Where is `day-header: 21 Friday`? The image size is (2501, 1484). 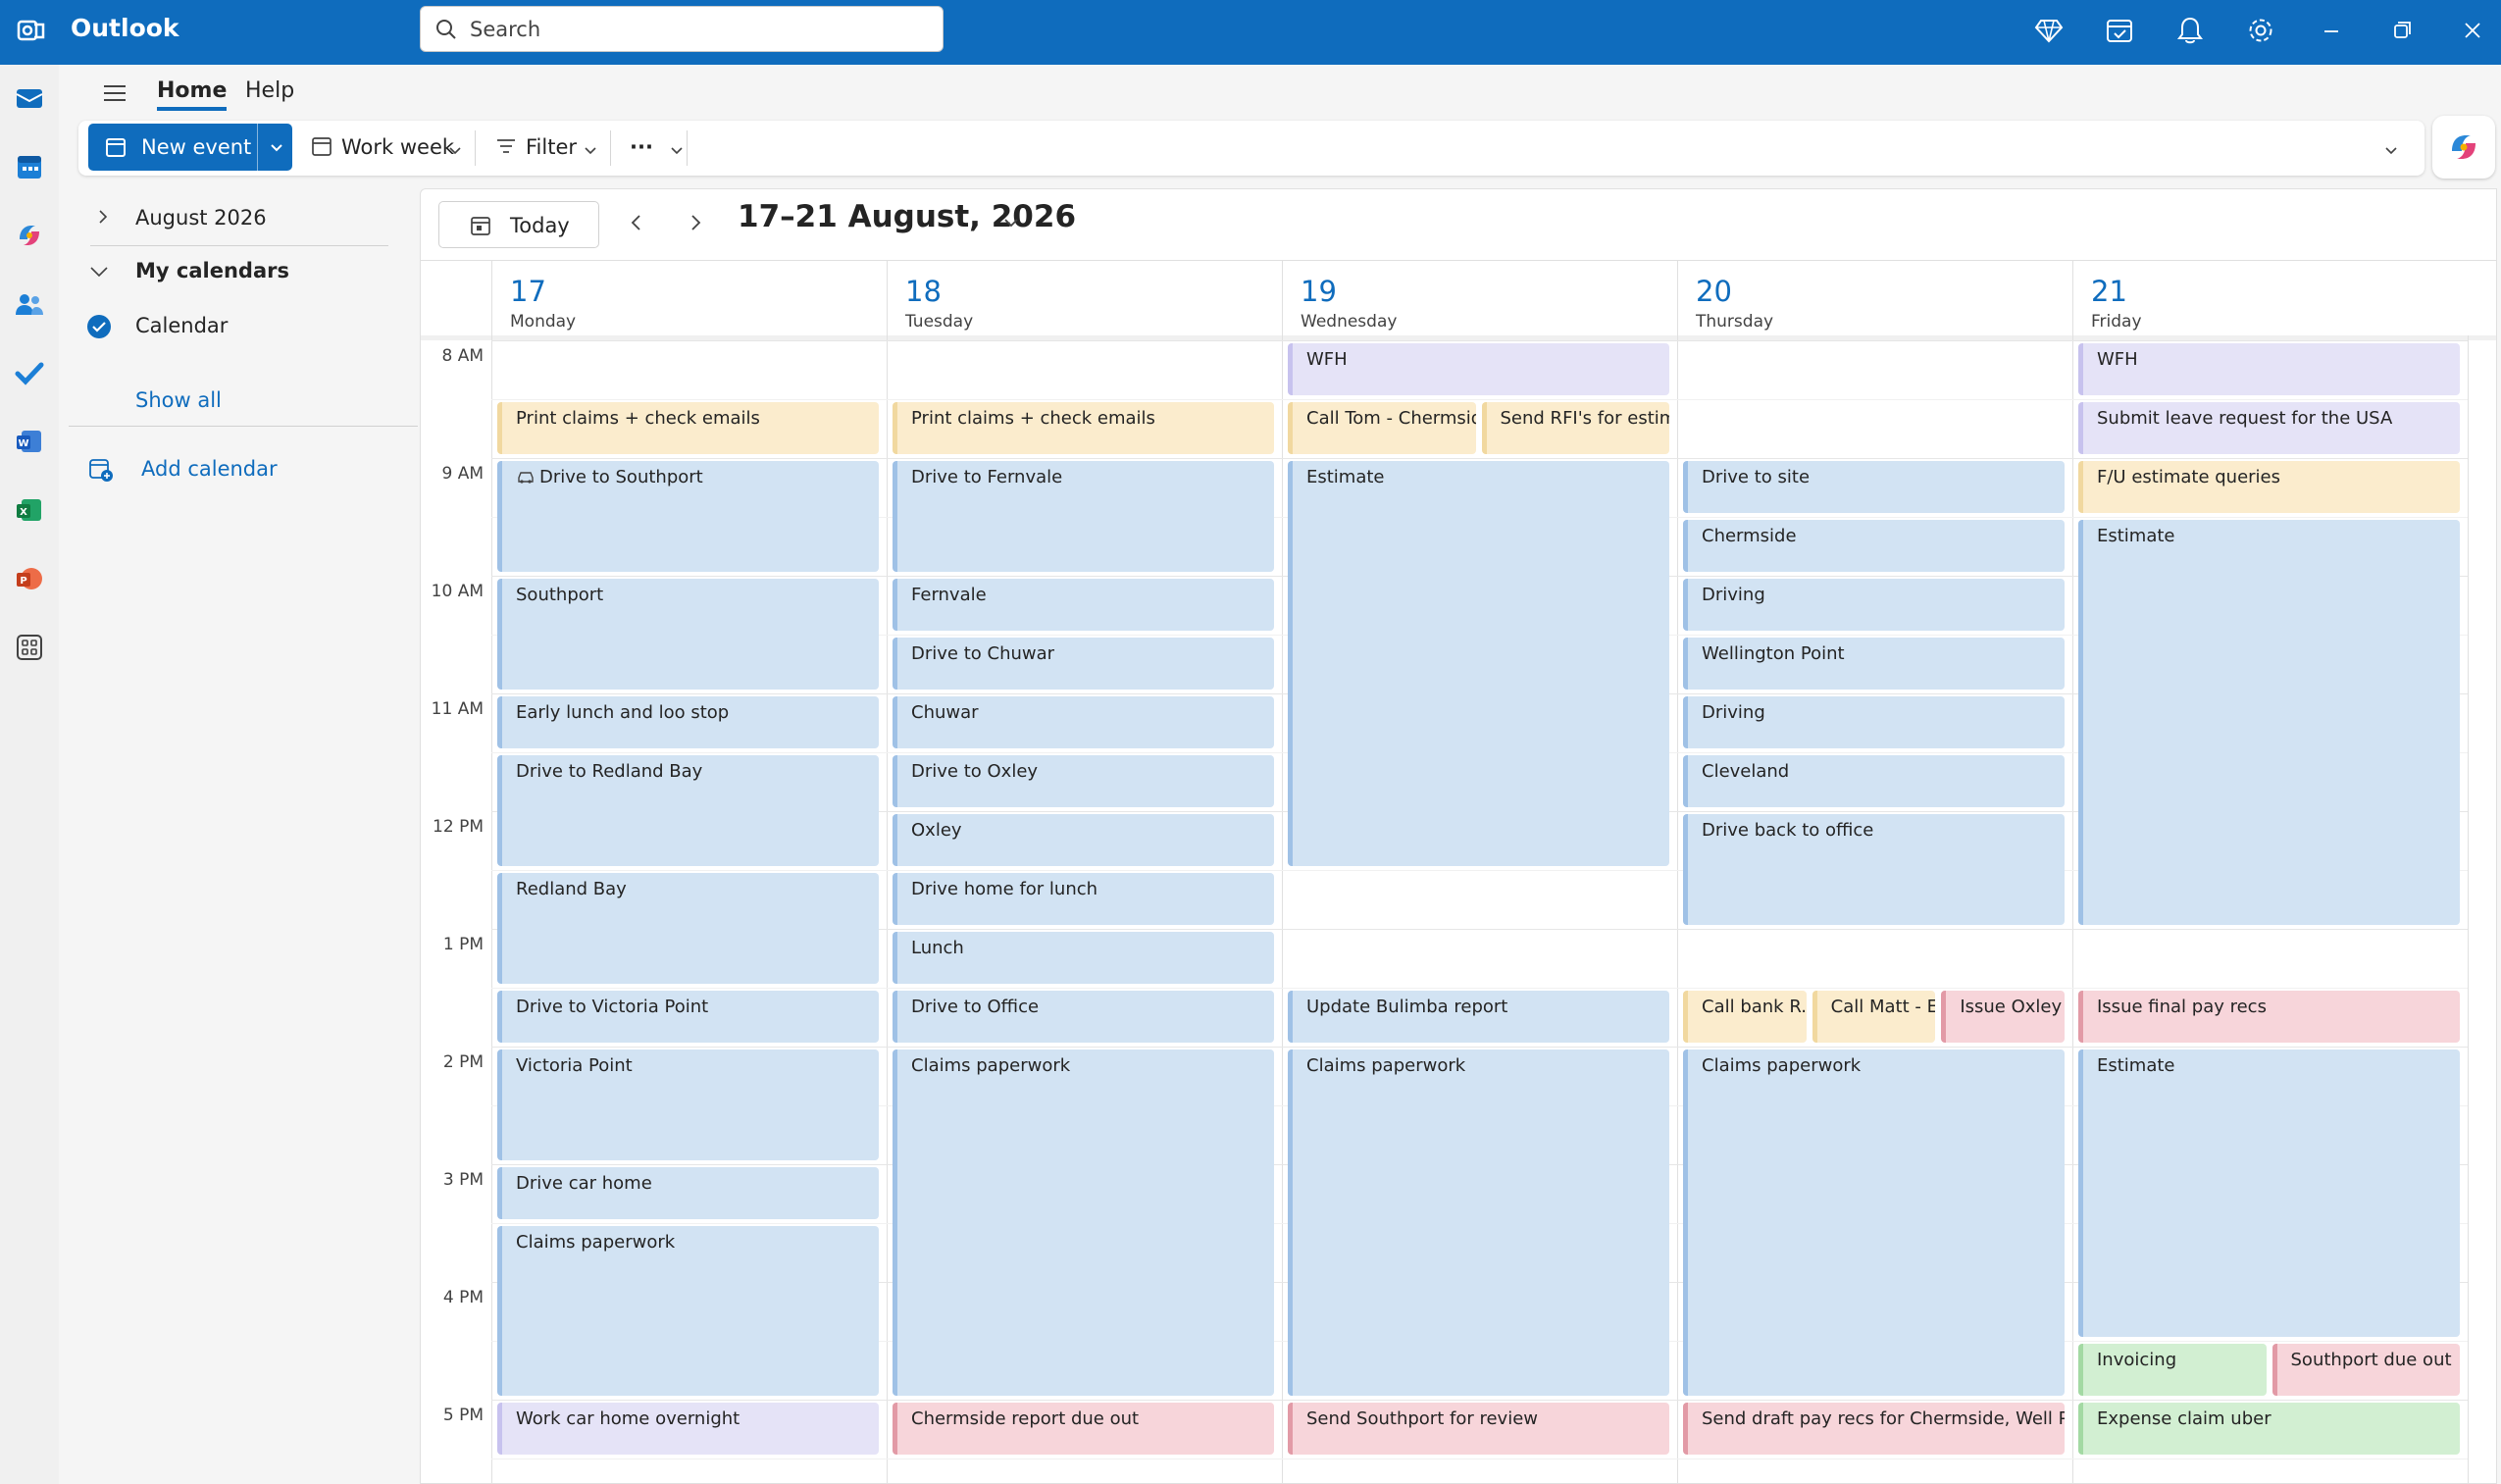
day-header: 21 Friday is located at coordinates (2270, 298).